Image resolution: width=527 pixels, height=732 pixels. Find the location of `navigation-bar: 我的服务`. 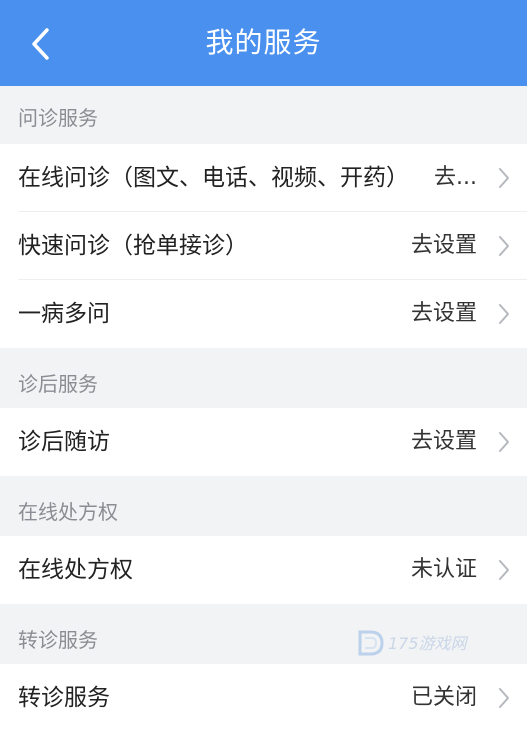

navigation-bar: 我的服务 is located at coordinates (263, 43).